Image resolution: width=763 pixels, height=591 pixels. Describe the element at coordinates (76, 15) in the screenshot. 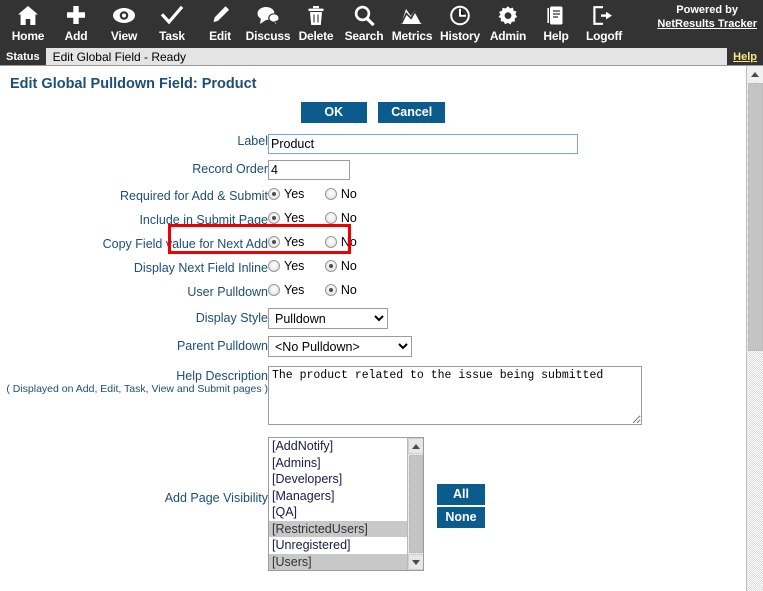

I see `plus-icon` at that location.